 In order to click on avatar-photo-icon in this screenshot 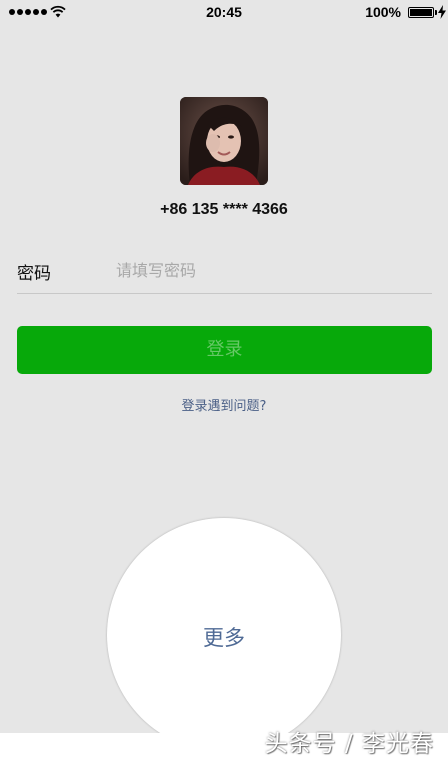, I will do `click(224, 141)`.